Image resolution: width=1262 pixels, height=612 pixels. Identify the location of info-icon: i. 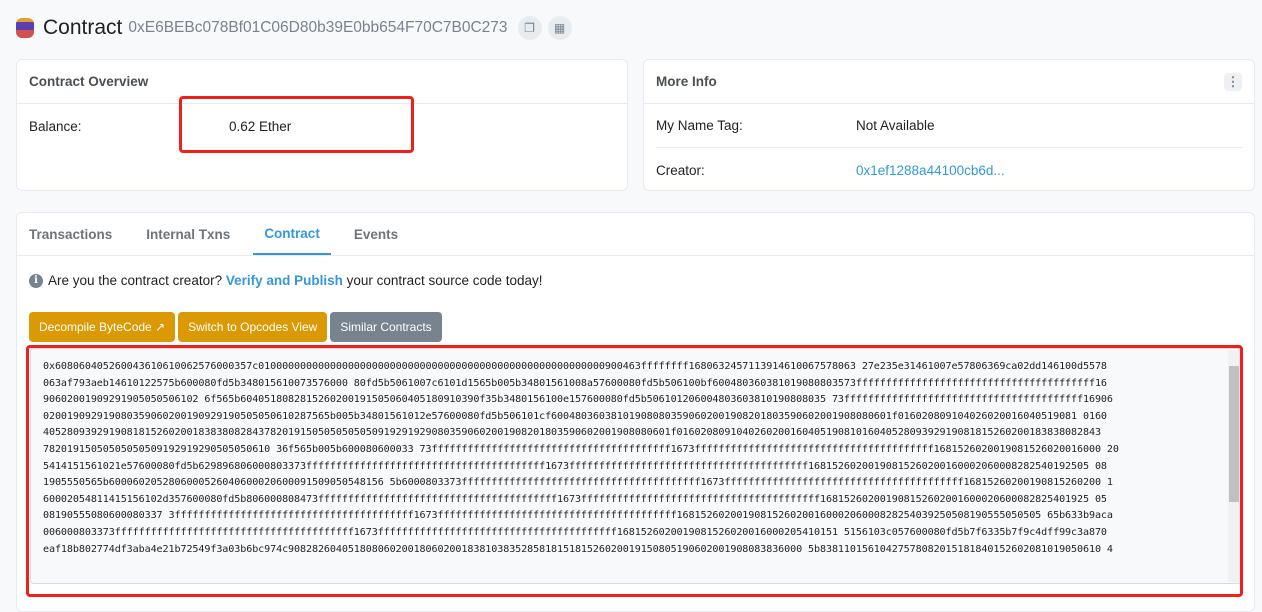
(36, 280).